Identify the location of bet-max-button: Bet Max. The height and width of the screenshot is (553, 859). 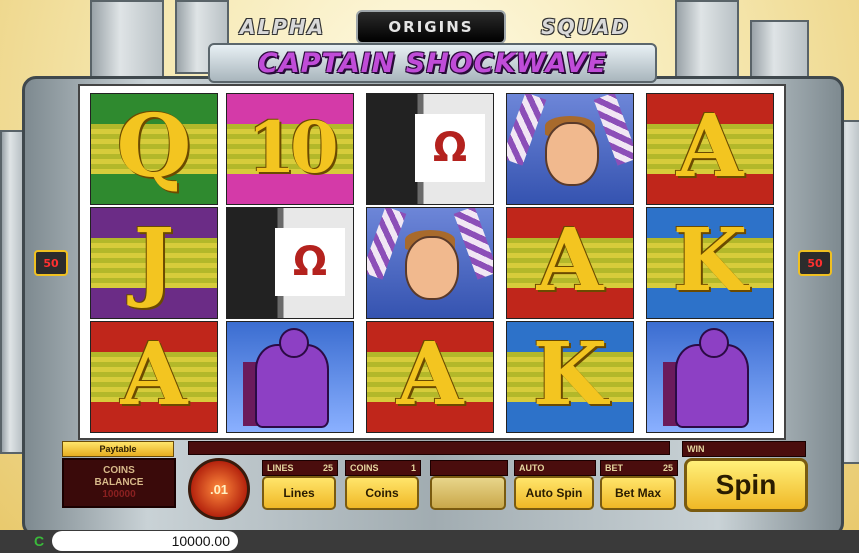
(638, 493).